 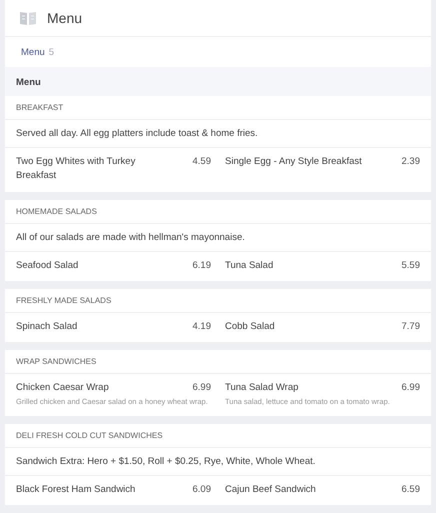 I want to click on item-price: 6.59, so click(x=411, y=489).